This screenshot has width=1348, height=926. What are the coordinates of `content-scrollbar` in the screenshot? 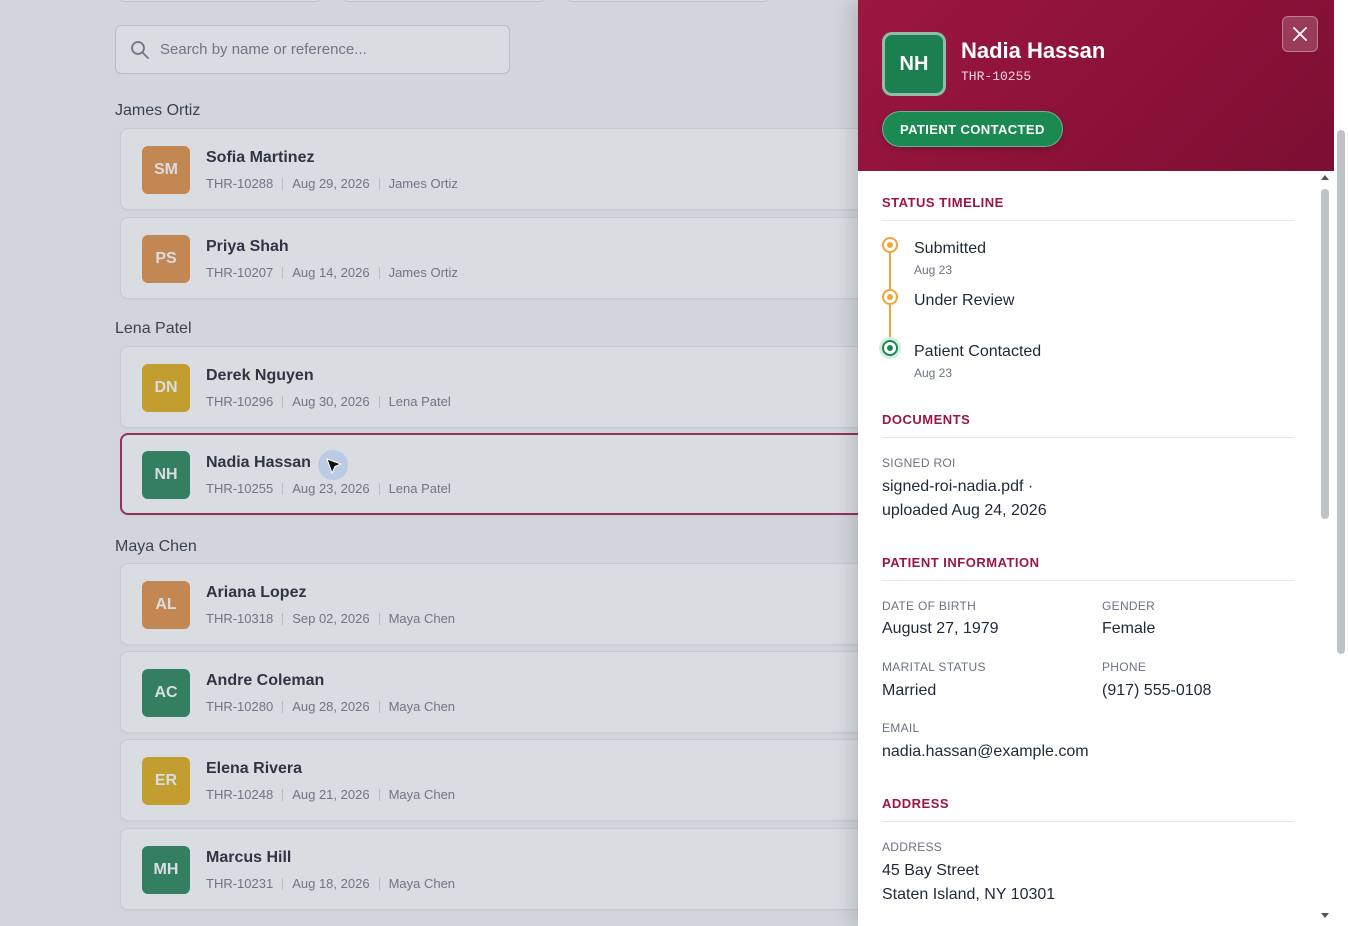 It's located at (1325, 548).